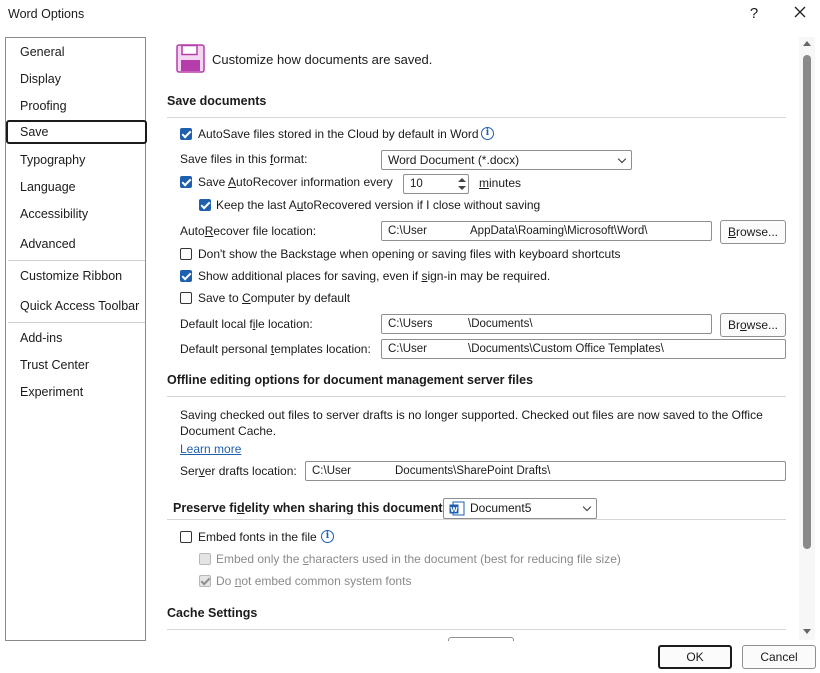  Describe the element at coordinates (186, 134) in the screenshot. I see `autosave-checkbox` at that location.